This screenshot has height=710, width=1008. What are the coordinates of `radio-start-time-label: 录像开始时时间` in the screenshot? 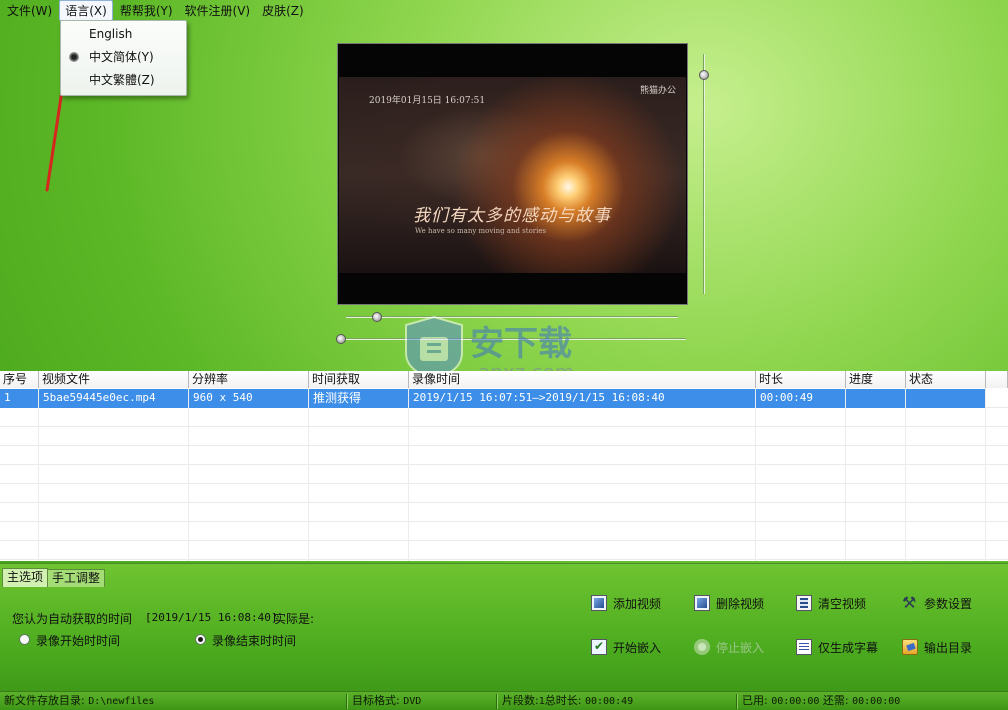 It's located at (78, 640).